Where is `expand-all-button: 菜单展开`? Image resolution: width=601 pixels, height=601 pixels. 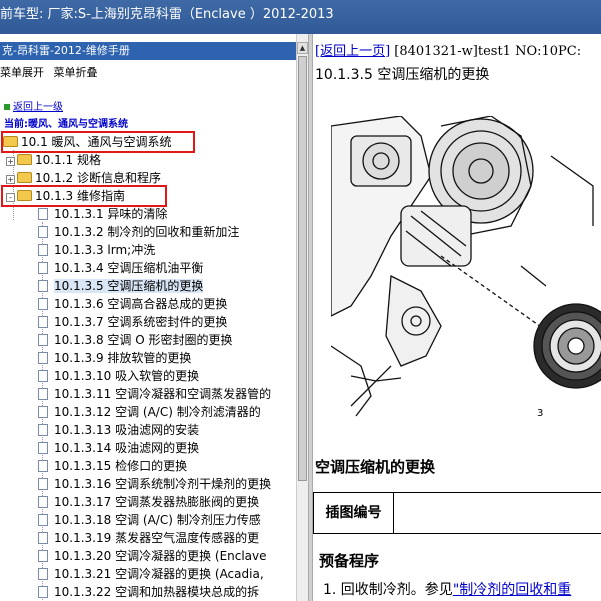 expand-all-button: 菜单展开 is located at coordinates (22, 72).